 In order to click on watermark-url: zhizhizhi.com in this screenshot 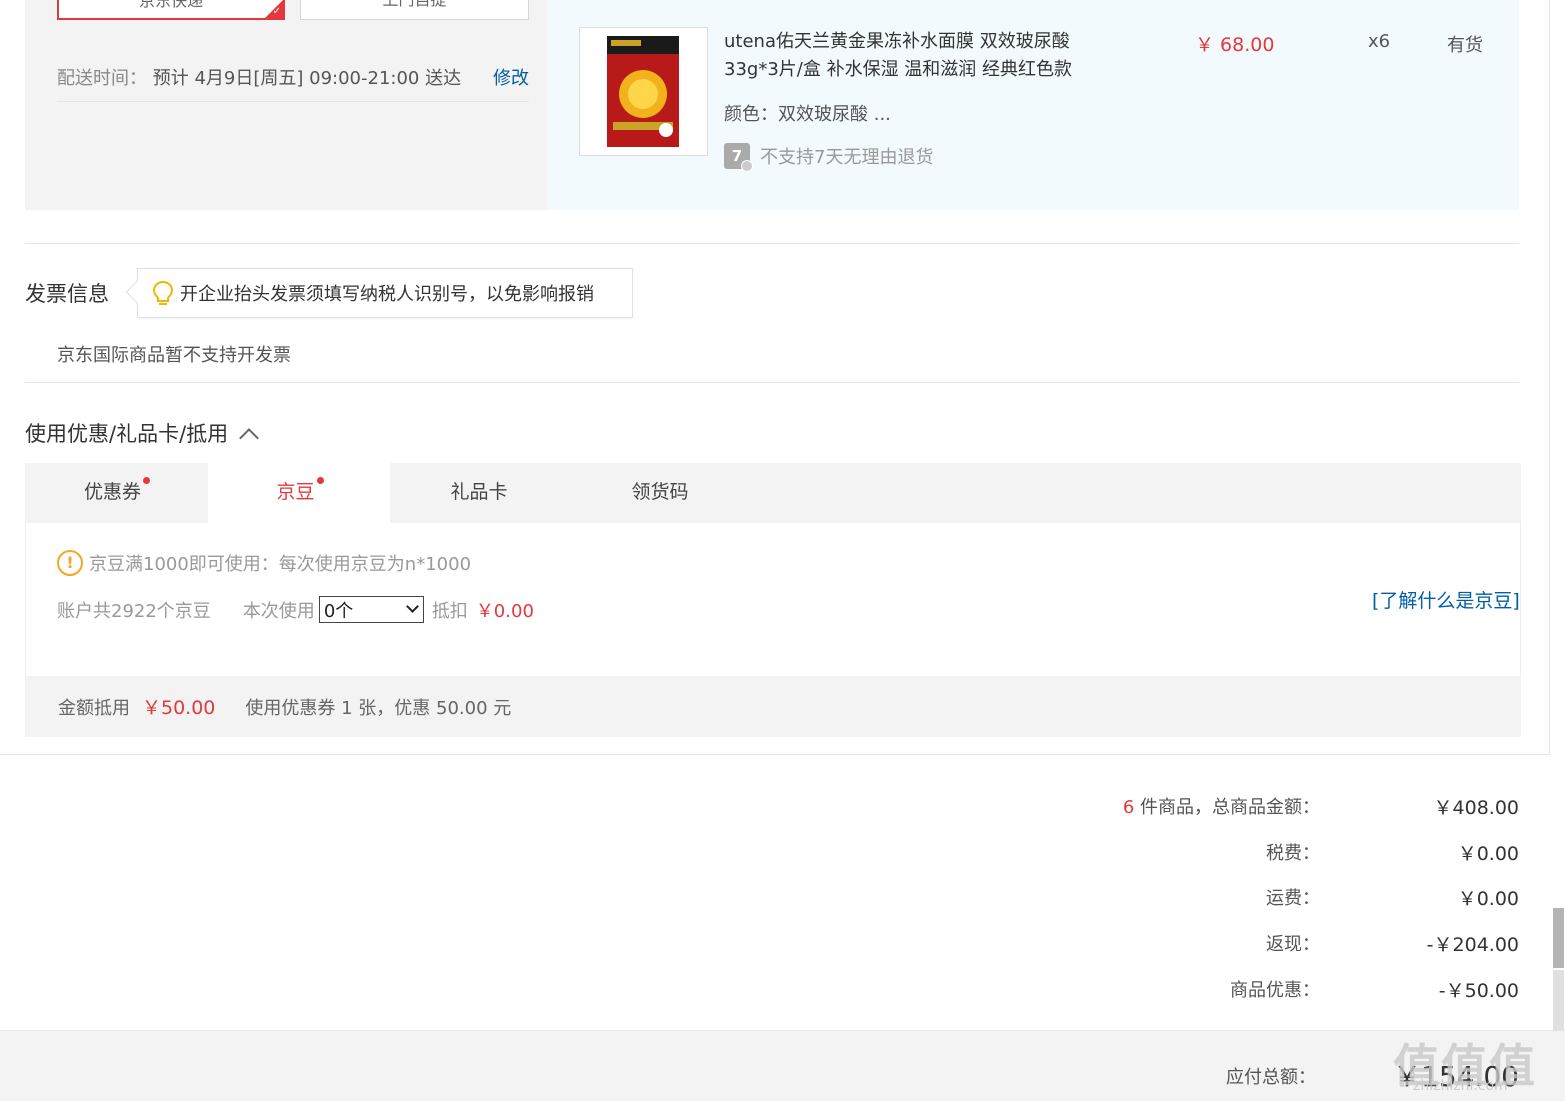, I will do `click(1460, 1086)`.